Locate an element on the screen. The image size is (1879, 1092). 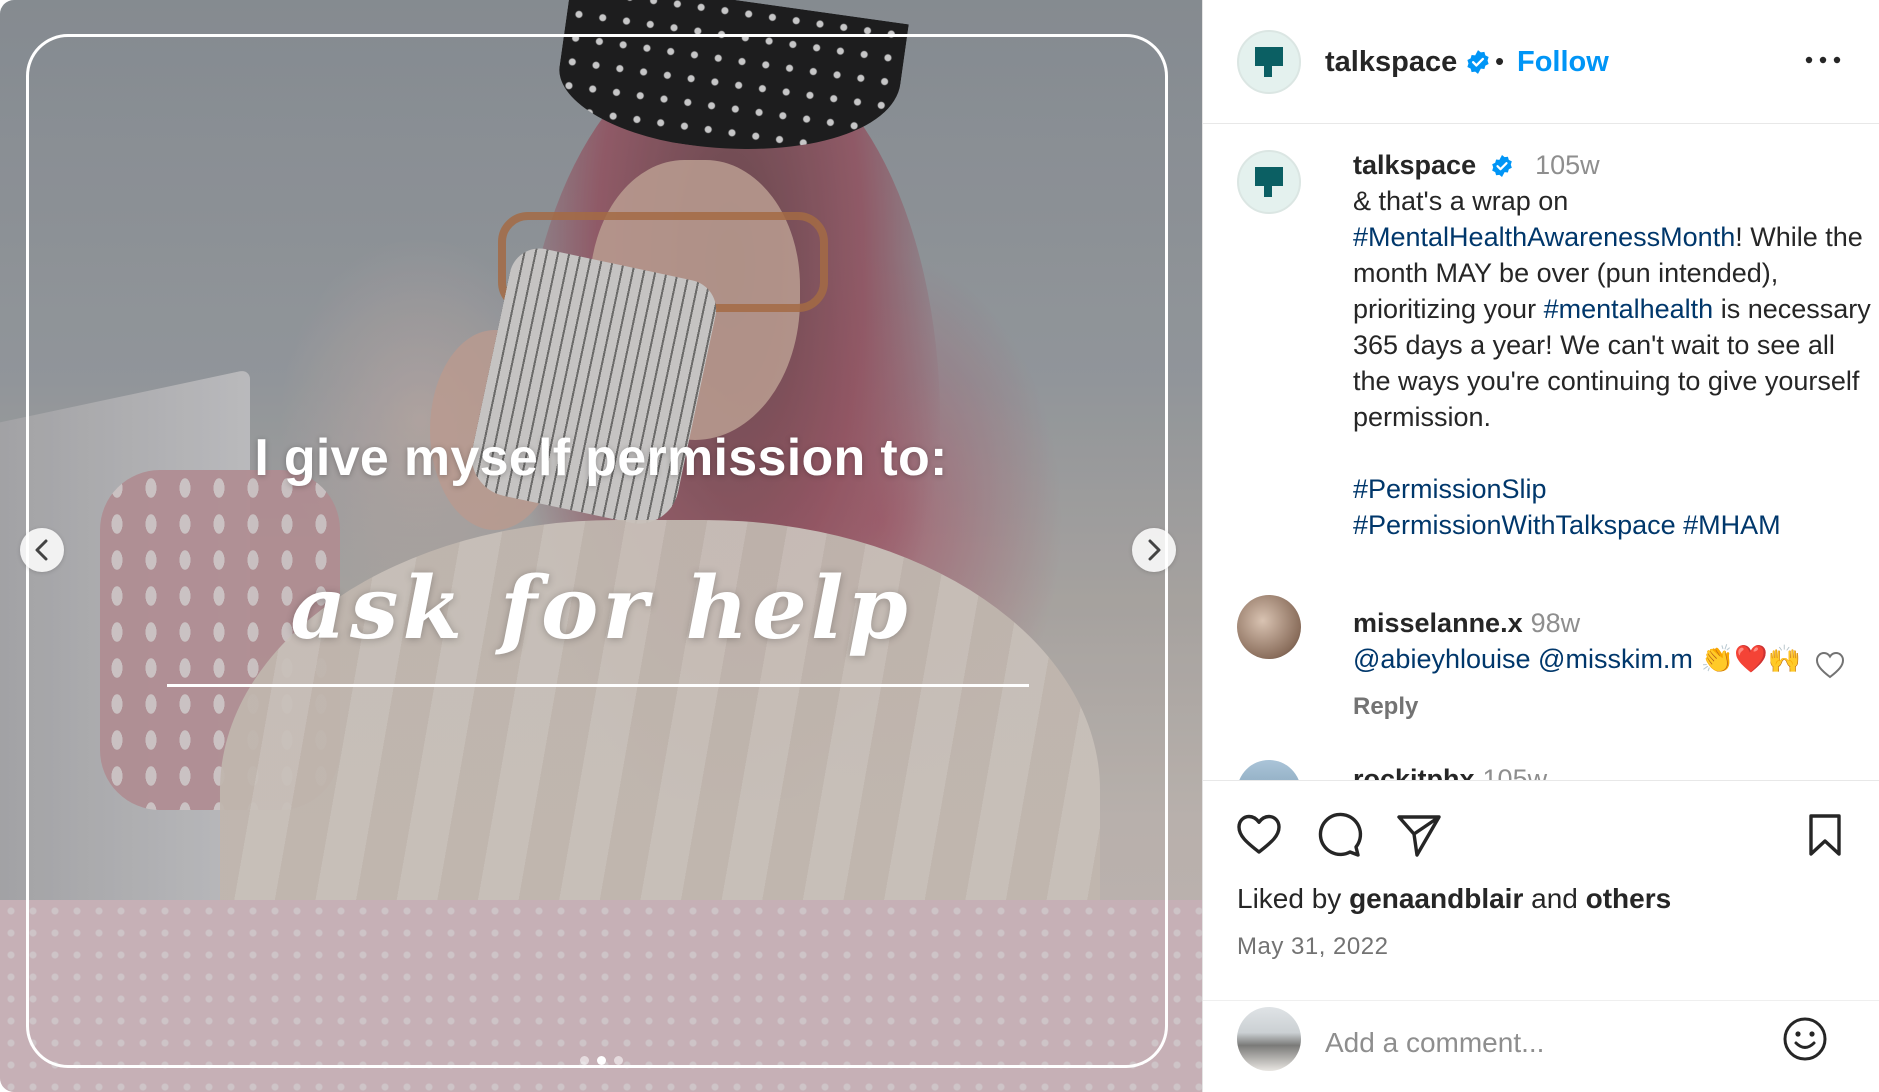
liked-by-and: and is located at coordinates (1554, 898).